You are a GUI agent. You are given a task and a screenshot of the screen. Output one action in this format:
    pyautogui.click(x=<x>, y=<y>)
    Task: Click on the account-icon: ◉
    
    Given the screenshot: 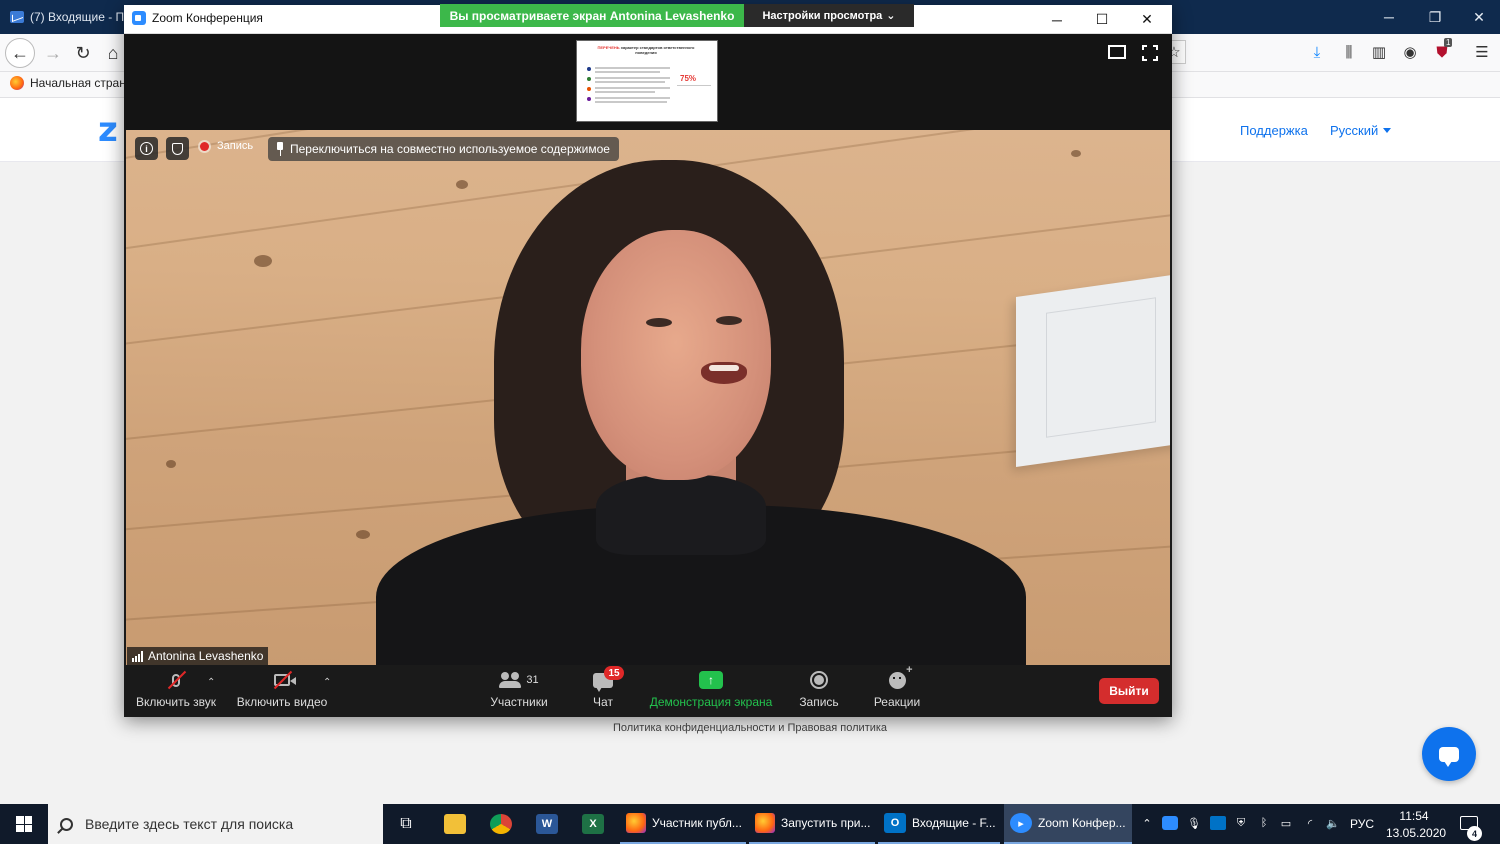 What is the action you would take?
    pyautogui.click(x=1410, y=52)
    